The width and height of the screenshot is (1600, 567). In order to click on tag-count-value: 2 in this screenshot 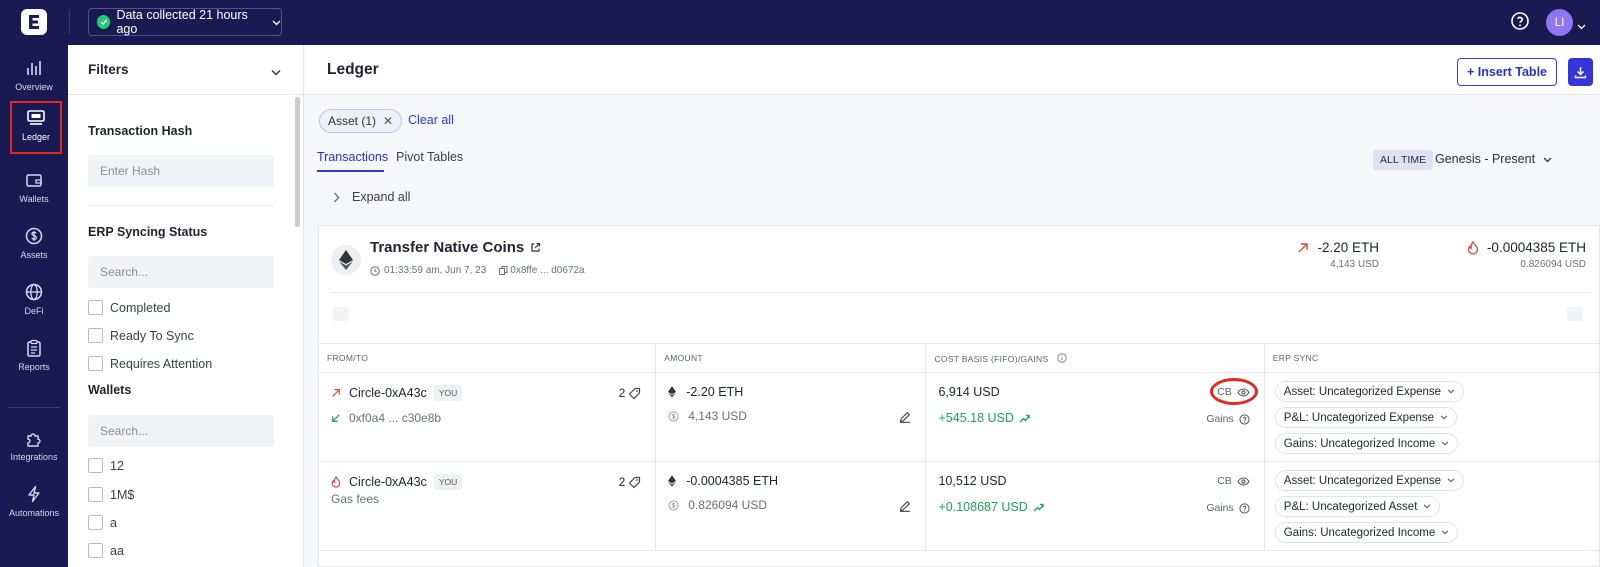, I will do `click(622, 482)`.